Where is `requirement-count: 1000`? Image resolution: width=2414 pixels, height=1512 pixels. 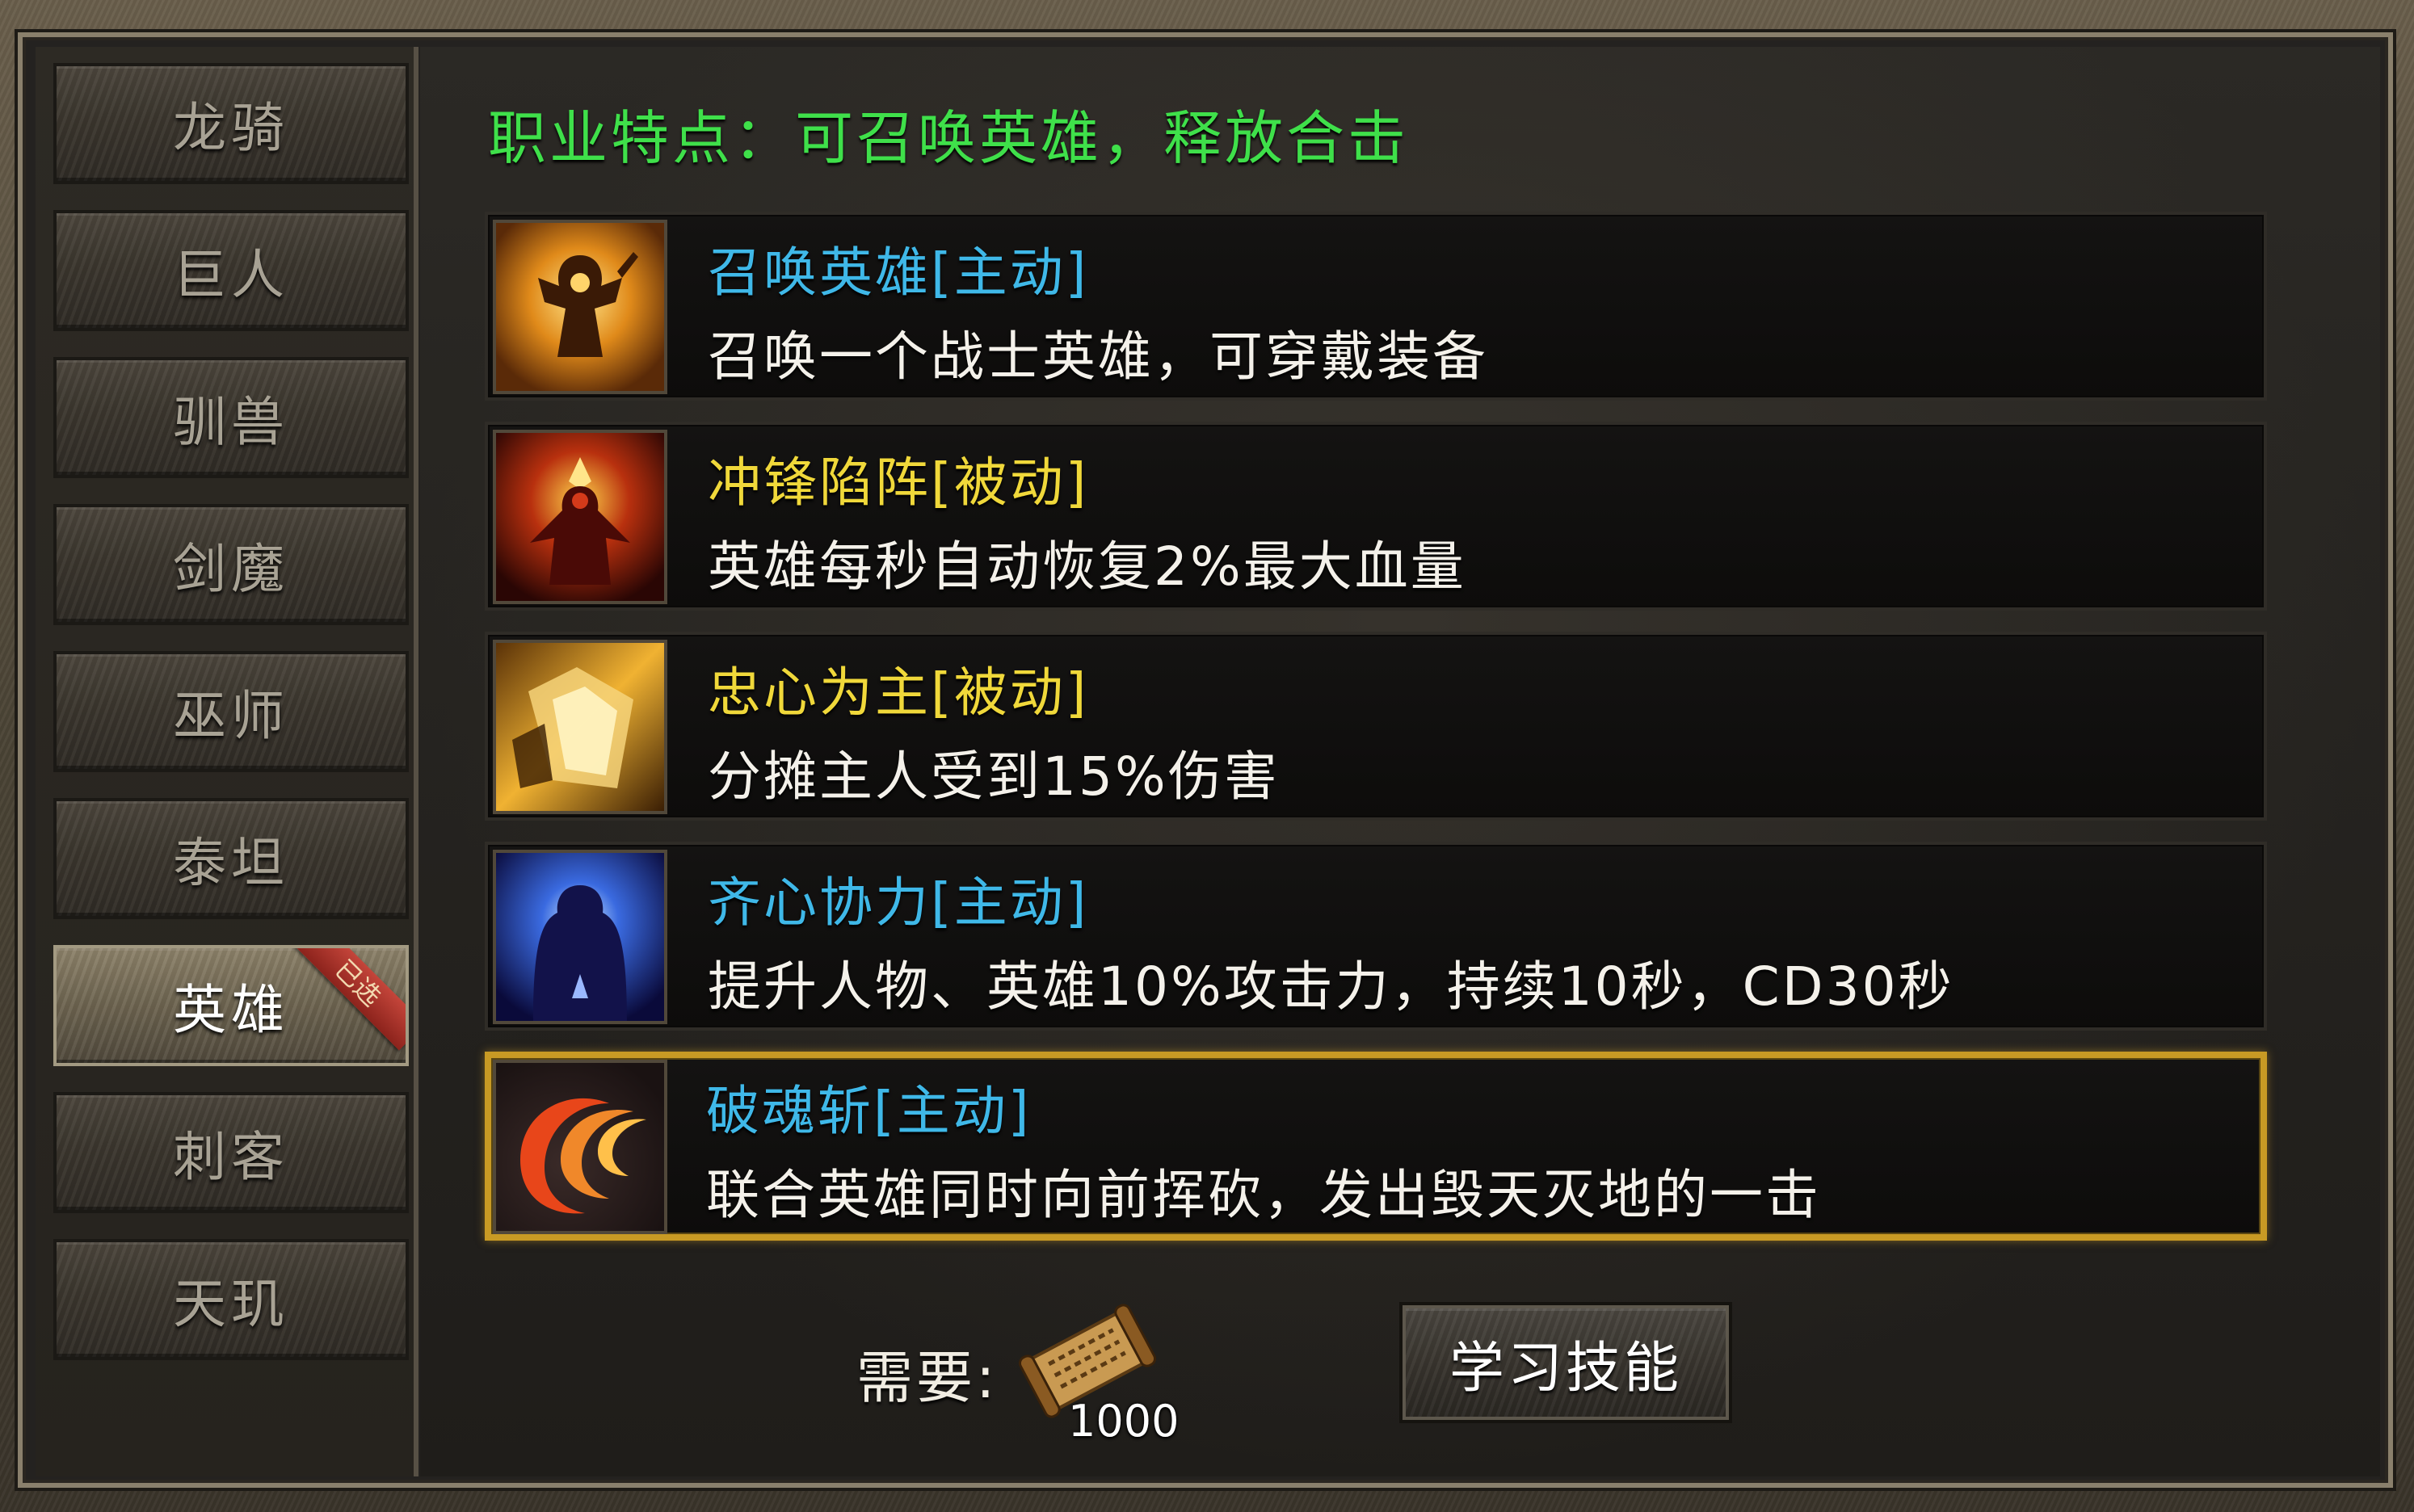 requirement-count: 1000 is located at coordinates (1124, 1421).